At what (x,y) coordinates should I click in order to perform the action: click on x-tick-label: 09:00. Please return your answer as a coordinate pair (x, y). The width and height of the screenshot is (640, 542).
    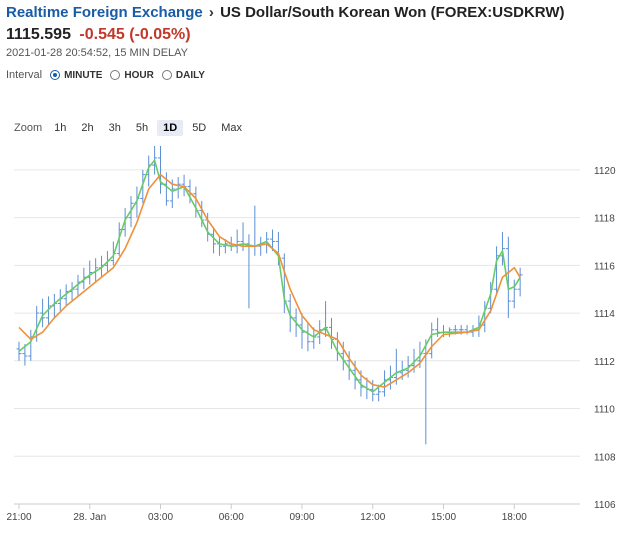
    Looking at the image, I should click on (301, 517).